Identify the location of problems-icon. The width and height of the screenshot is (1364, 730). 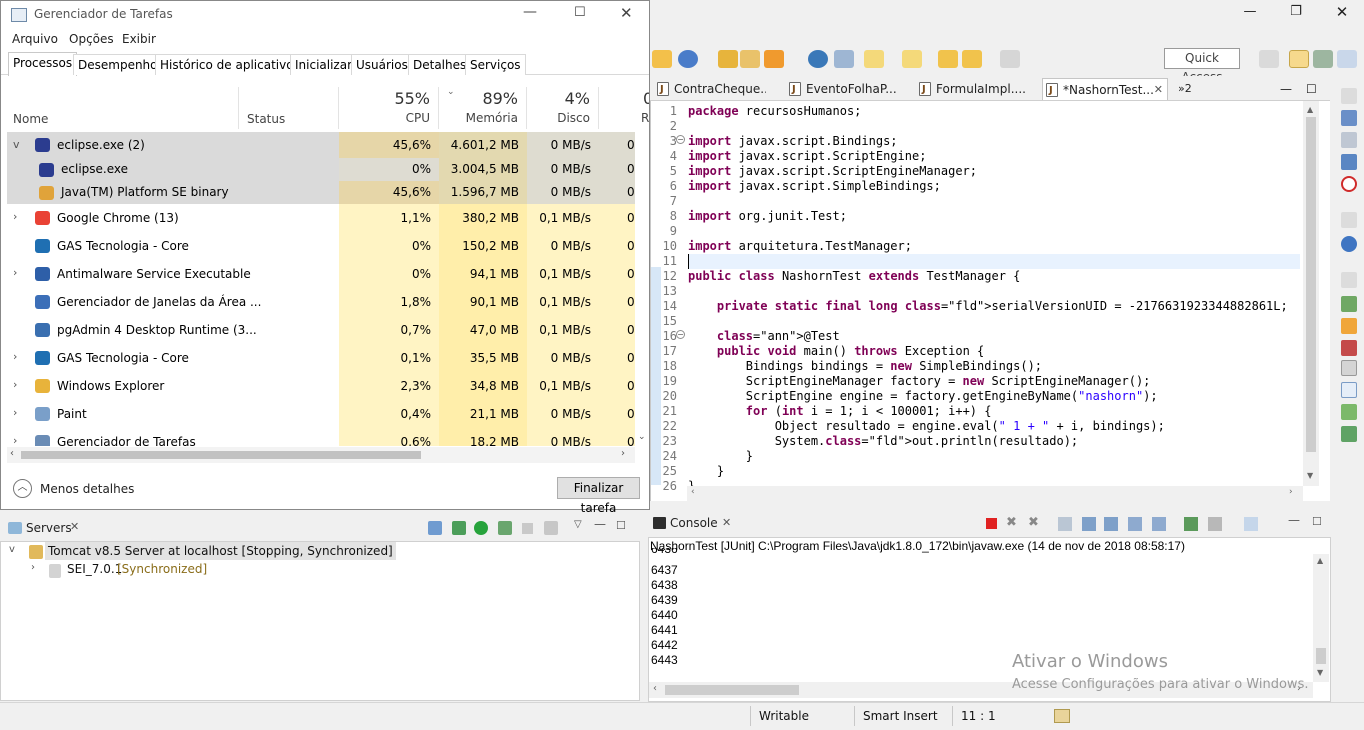
(1349, 184).